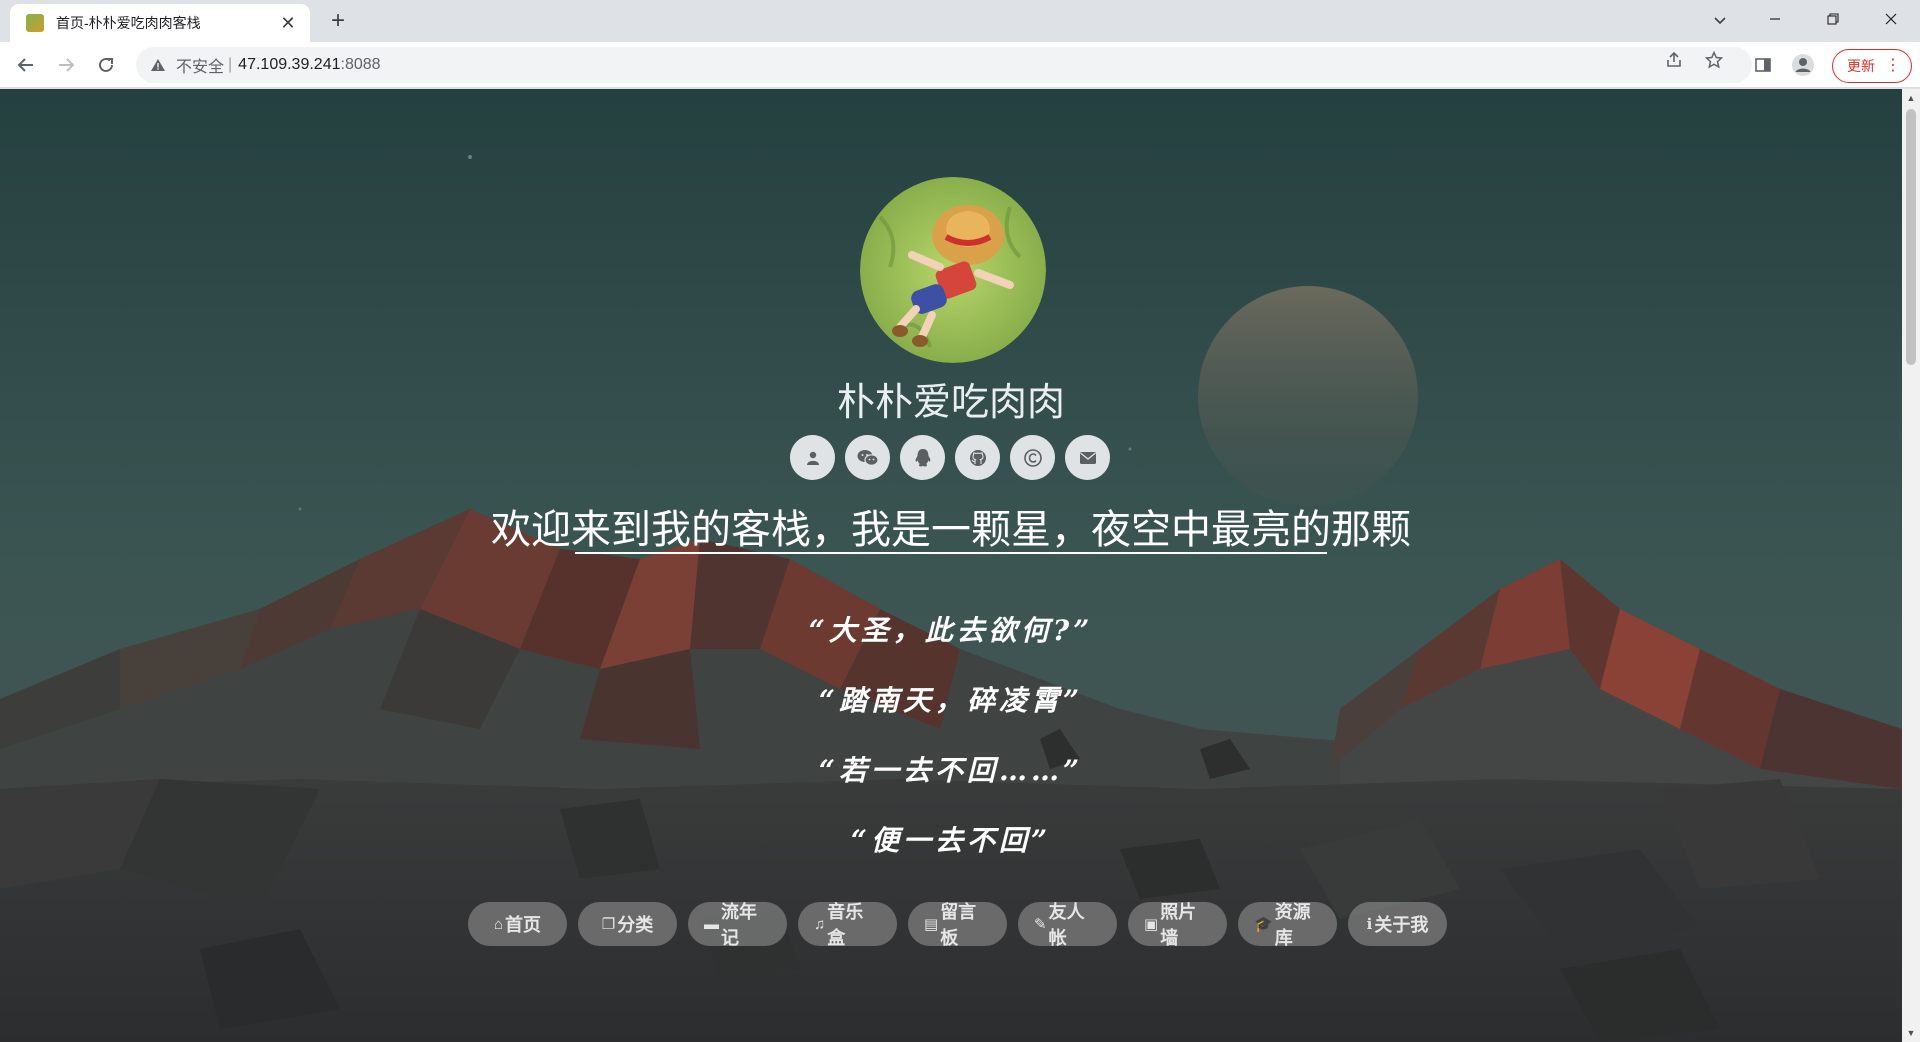 The image size is (1920, 1042). Describe the element at coordinates (128, 23) in the screenshot. I see `tab-title: 首页-朴朴爱吃肉肉客栈` at that location.